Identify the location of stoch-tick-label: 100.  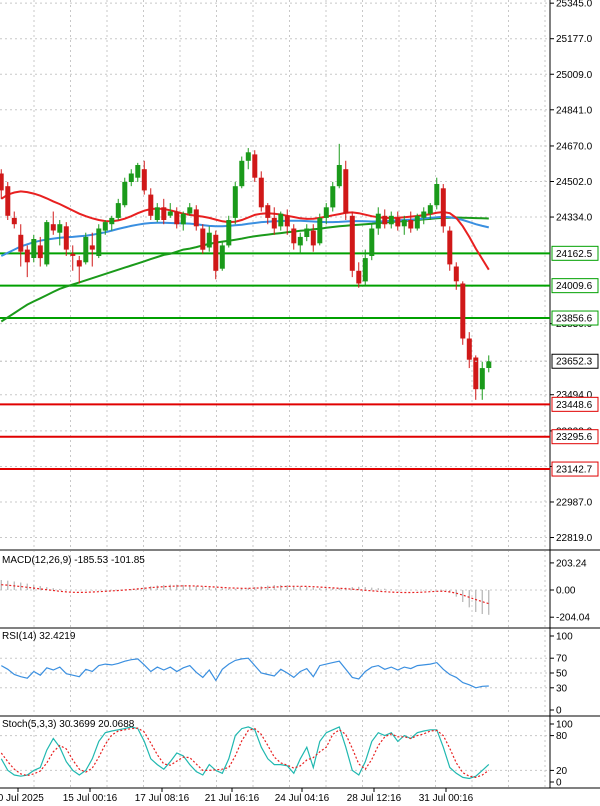
(564, 725).